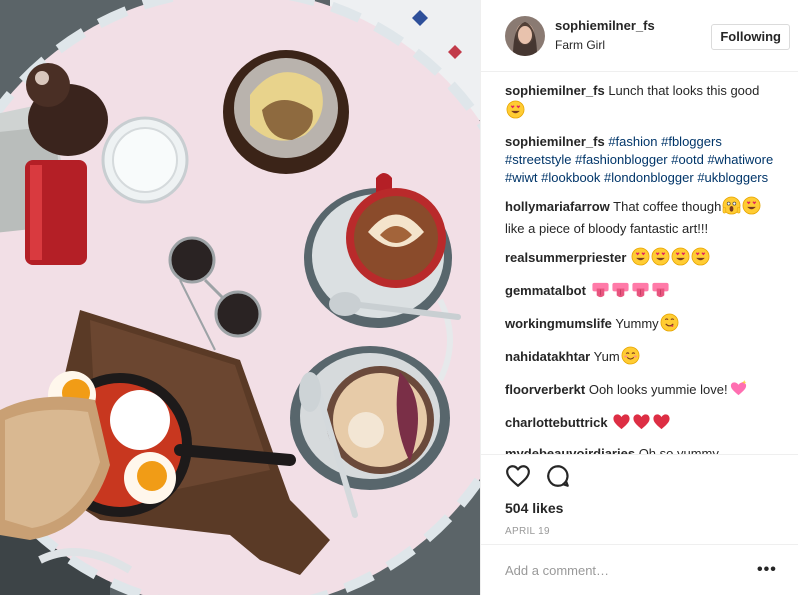  What do you see at coordinates (621, 159) in the screenshot?
I see `hashtag-link: #fashionblogger` at bounding box center [621, 159].